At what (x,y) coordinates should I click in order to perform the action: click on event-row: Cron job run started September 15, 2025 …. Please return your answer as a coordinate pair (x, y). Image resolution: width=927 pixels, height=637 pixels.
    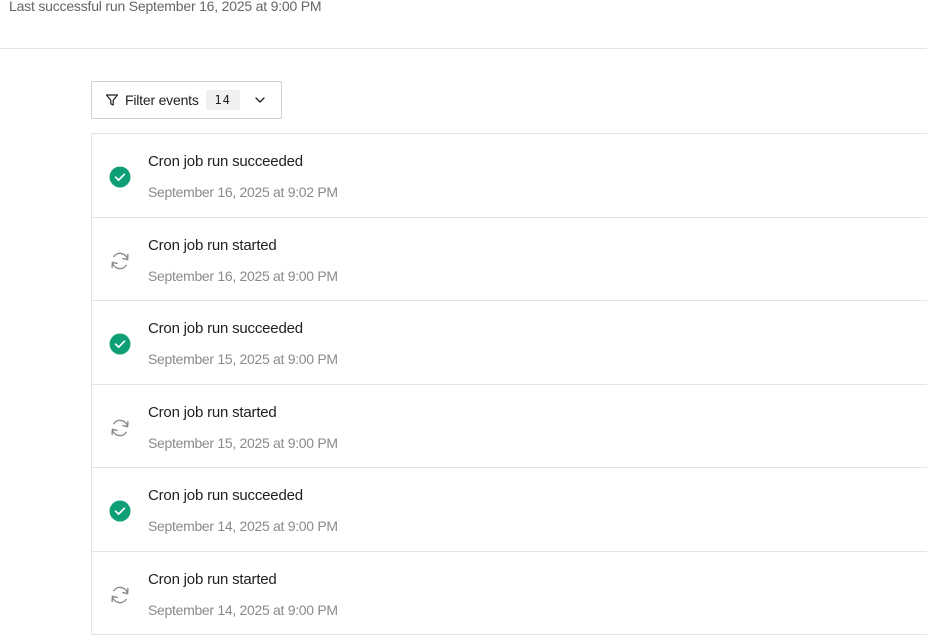
    Looking at the image, I should click on (509, 426).